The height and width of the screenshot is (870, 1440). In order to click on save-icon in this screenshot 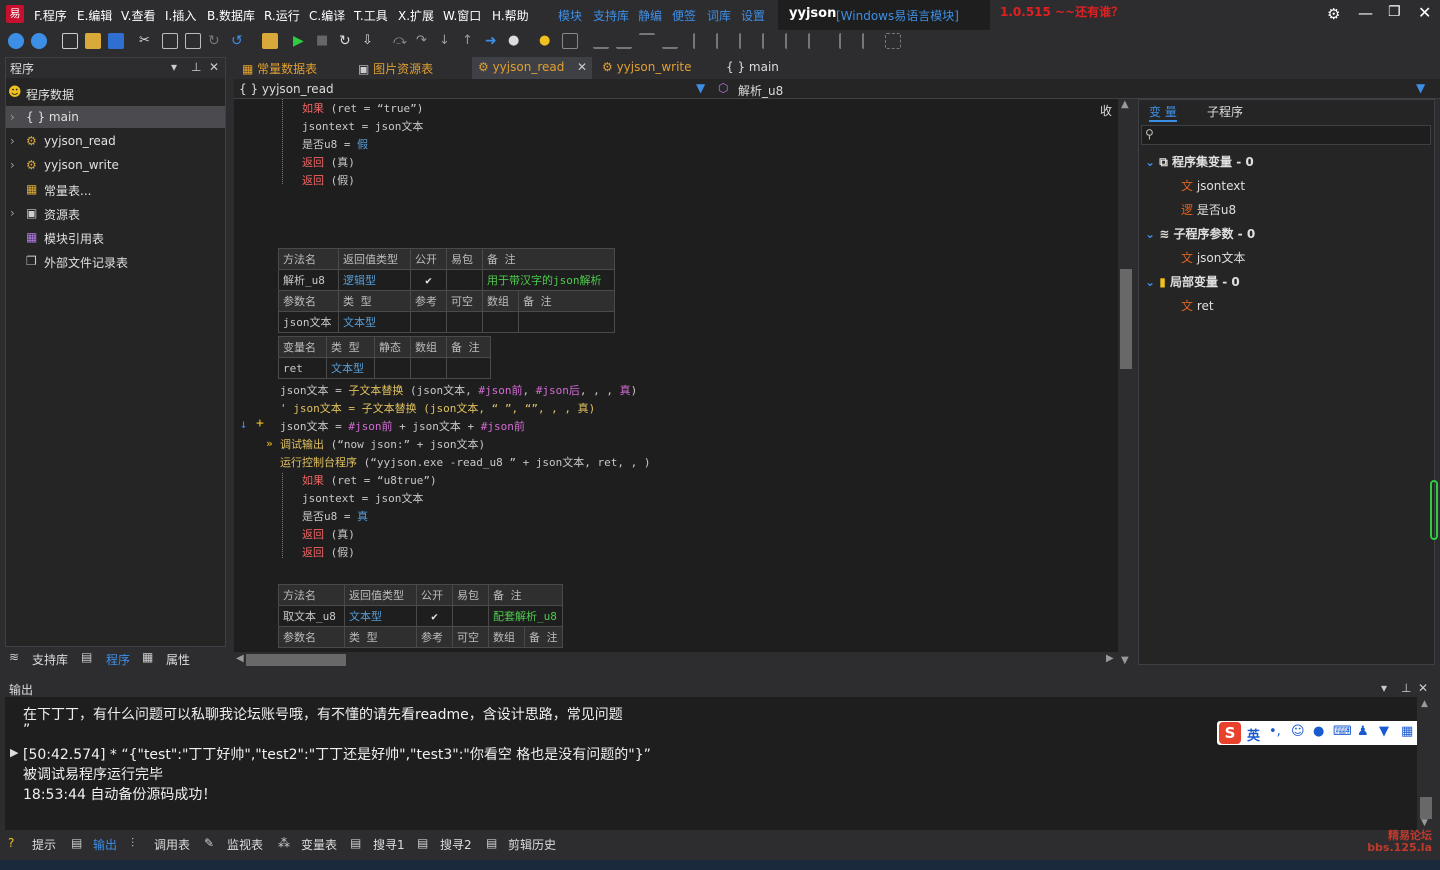, I will do `click(116, 41)`.